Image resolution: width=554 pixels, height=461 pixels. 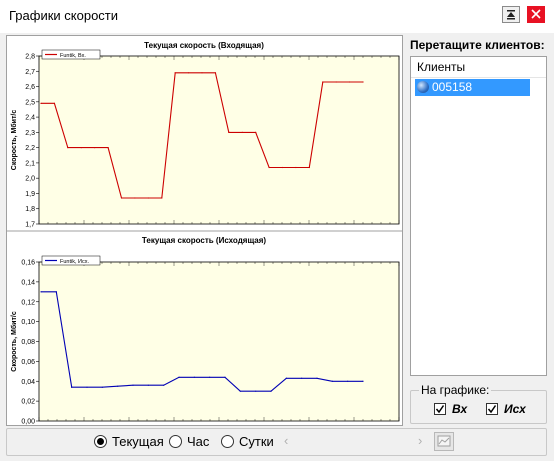 I want to click on y-tick-label-out: 0,02, so click(x=28, y=402).